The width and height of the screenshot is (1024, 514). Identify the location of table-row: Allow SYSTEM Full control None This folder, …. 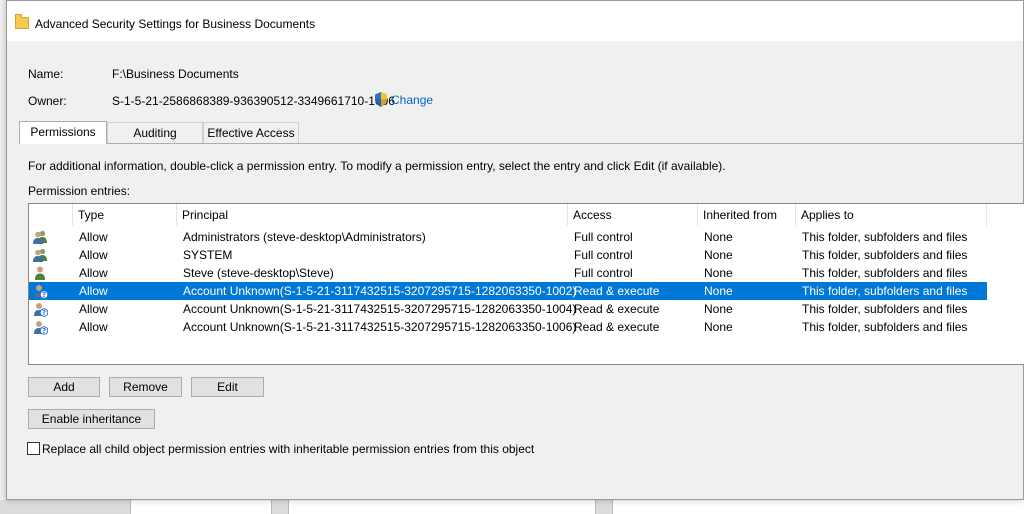
(508, 255).